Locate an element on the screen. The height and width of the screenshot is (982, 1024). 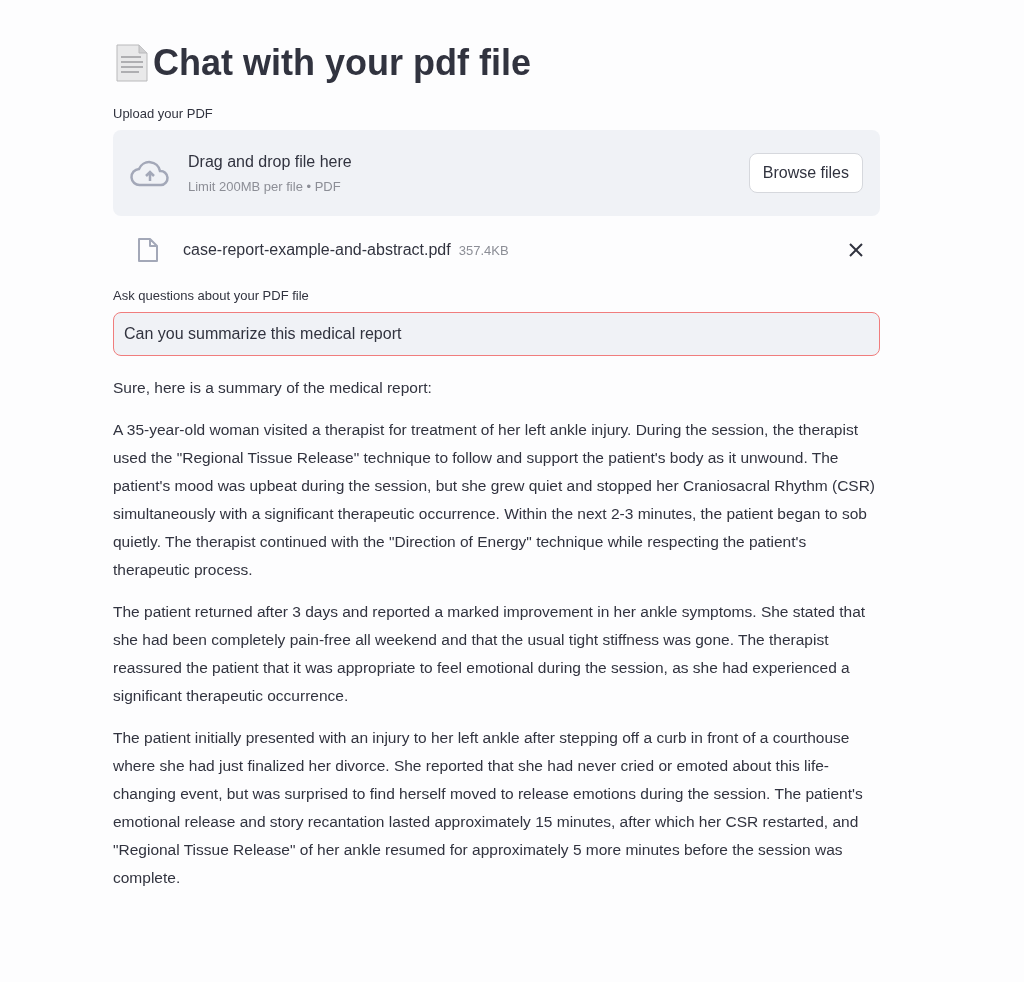
question-field: Can you summarize this medical report is located at coordinates (496, 334).